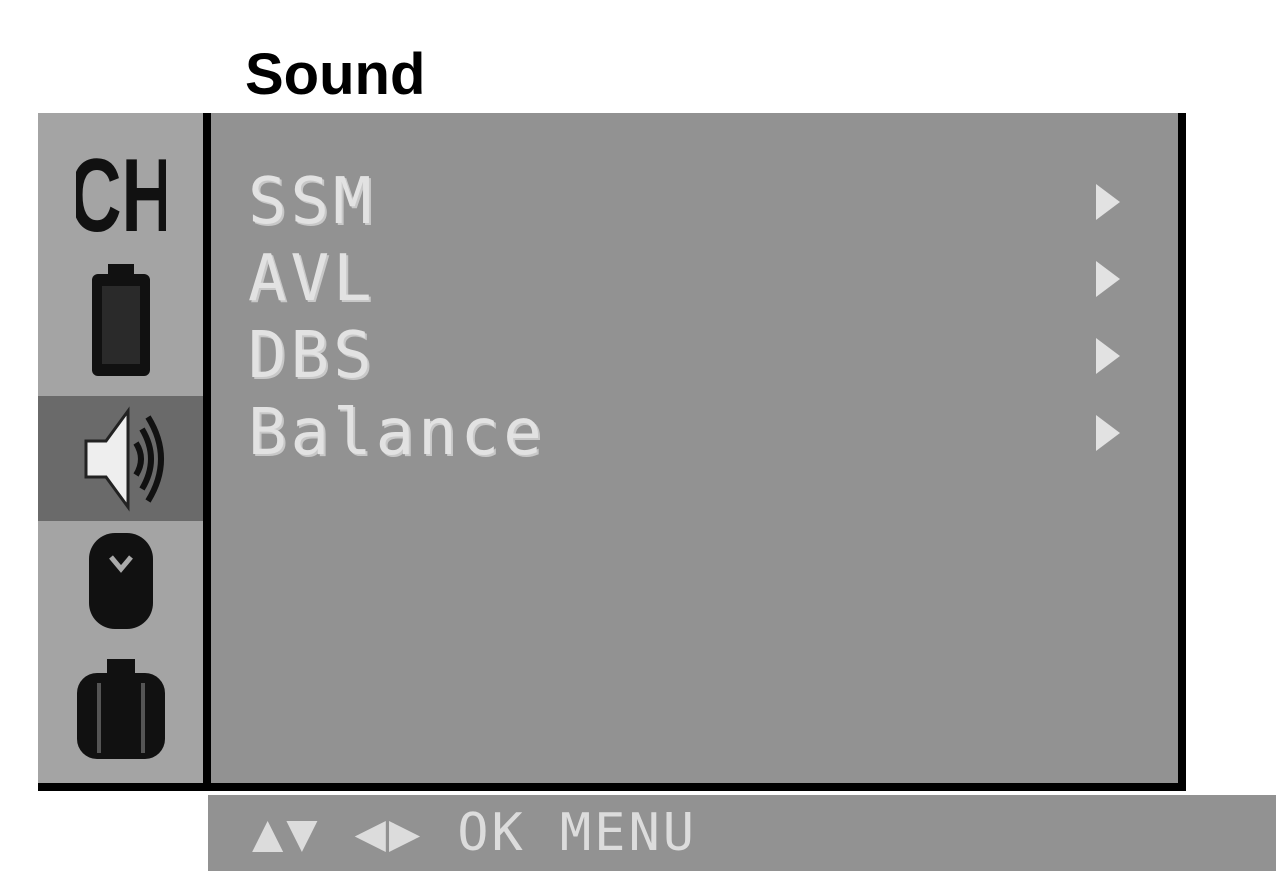 This screenshot has width=1276, height=871. What do you see at coordinates (742, 833) in the screenshot?
I see `navigation-hint-bar: ▲▼ ◀▶ OK MENU` at bounding box center [742, 833].